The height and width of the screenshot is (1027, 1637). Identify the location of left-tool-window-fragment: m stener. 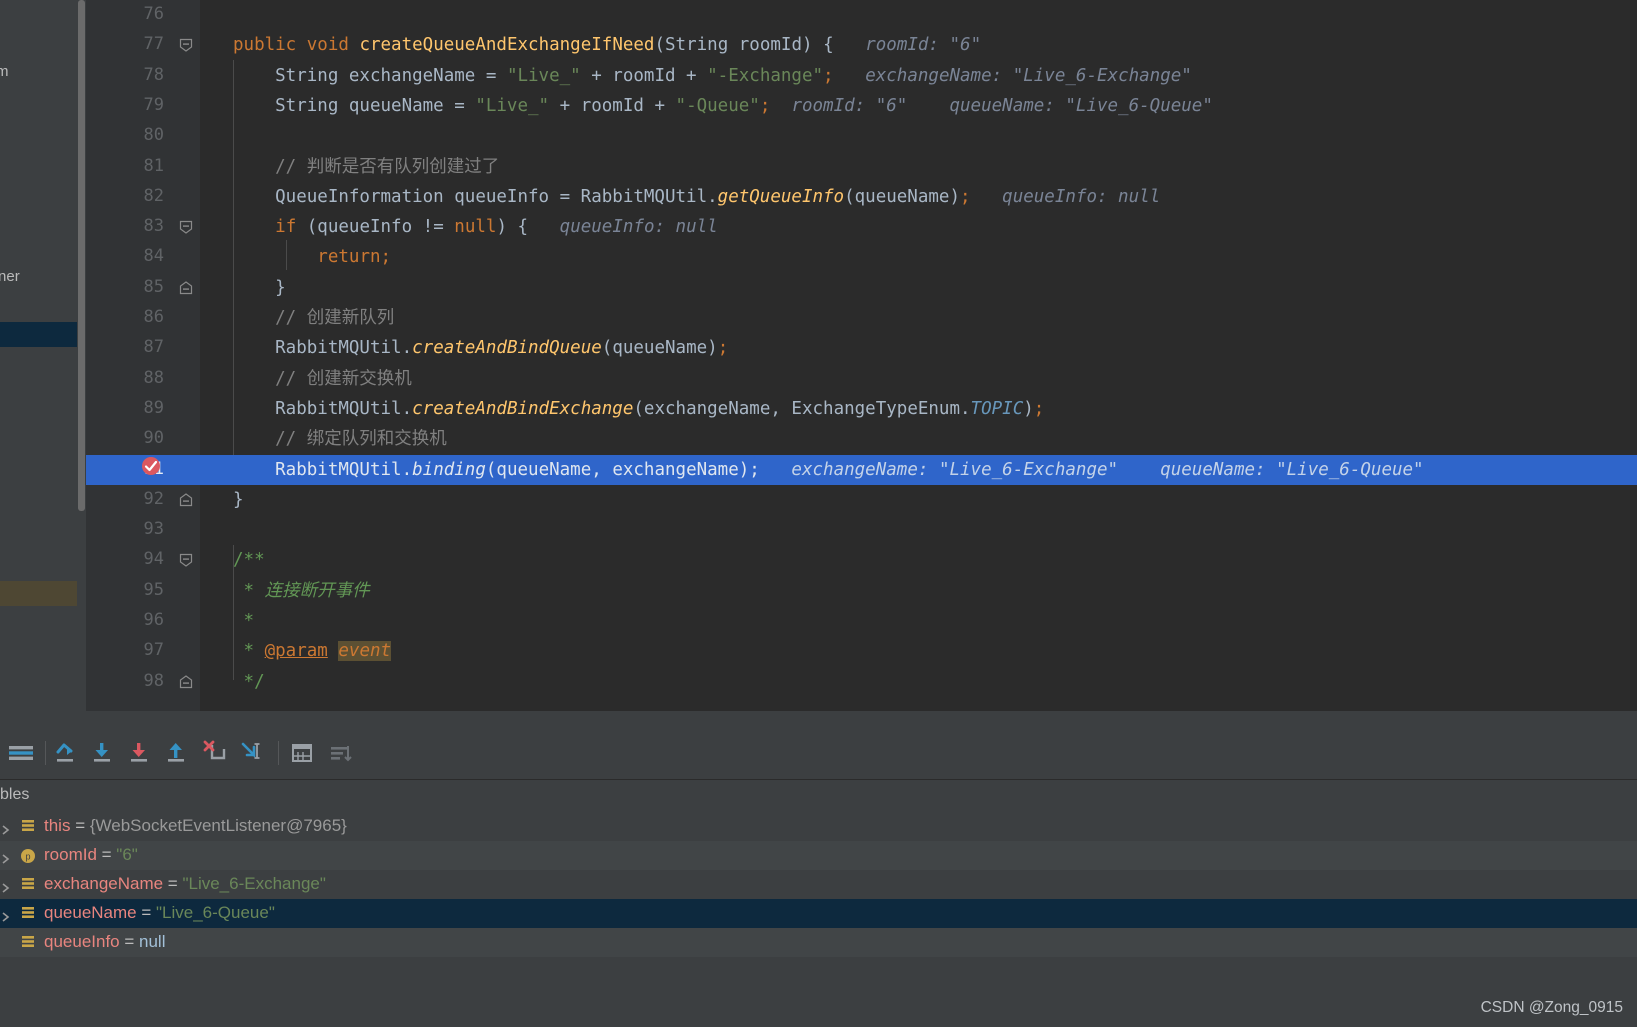
(38, 355).